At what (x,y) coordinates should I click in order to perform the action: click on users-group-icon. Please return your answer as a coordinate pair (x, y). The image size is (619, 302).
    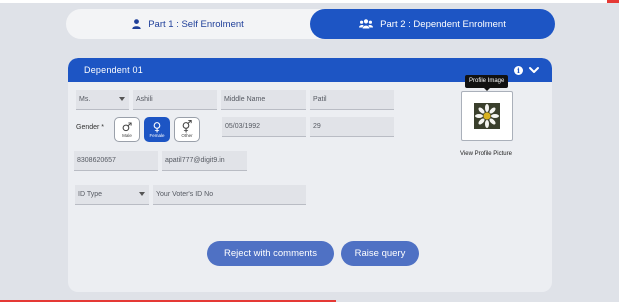
    Looking at the image, I should click on (366, 24).